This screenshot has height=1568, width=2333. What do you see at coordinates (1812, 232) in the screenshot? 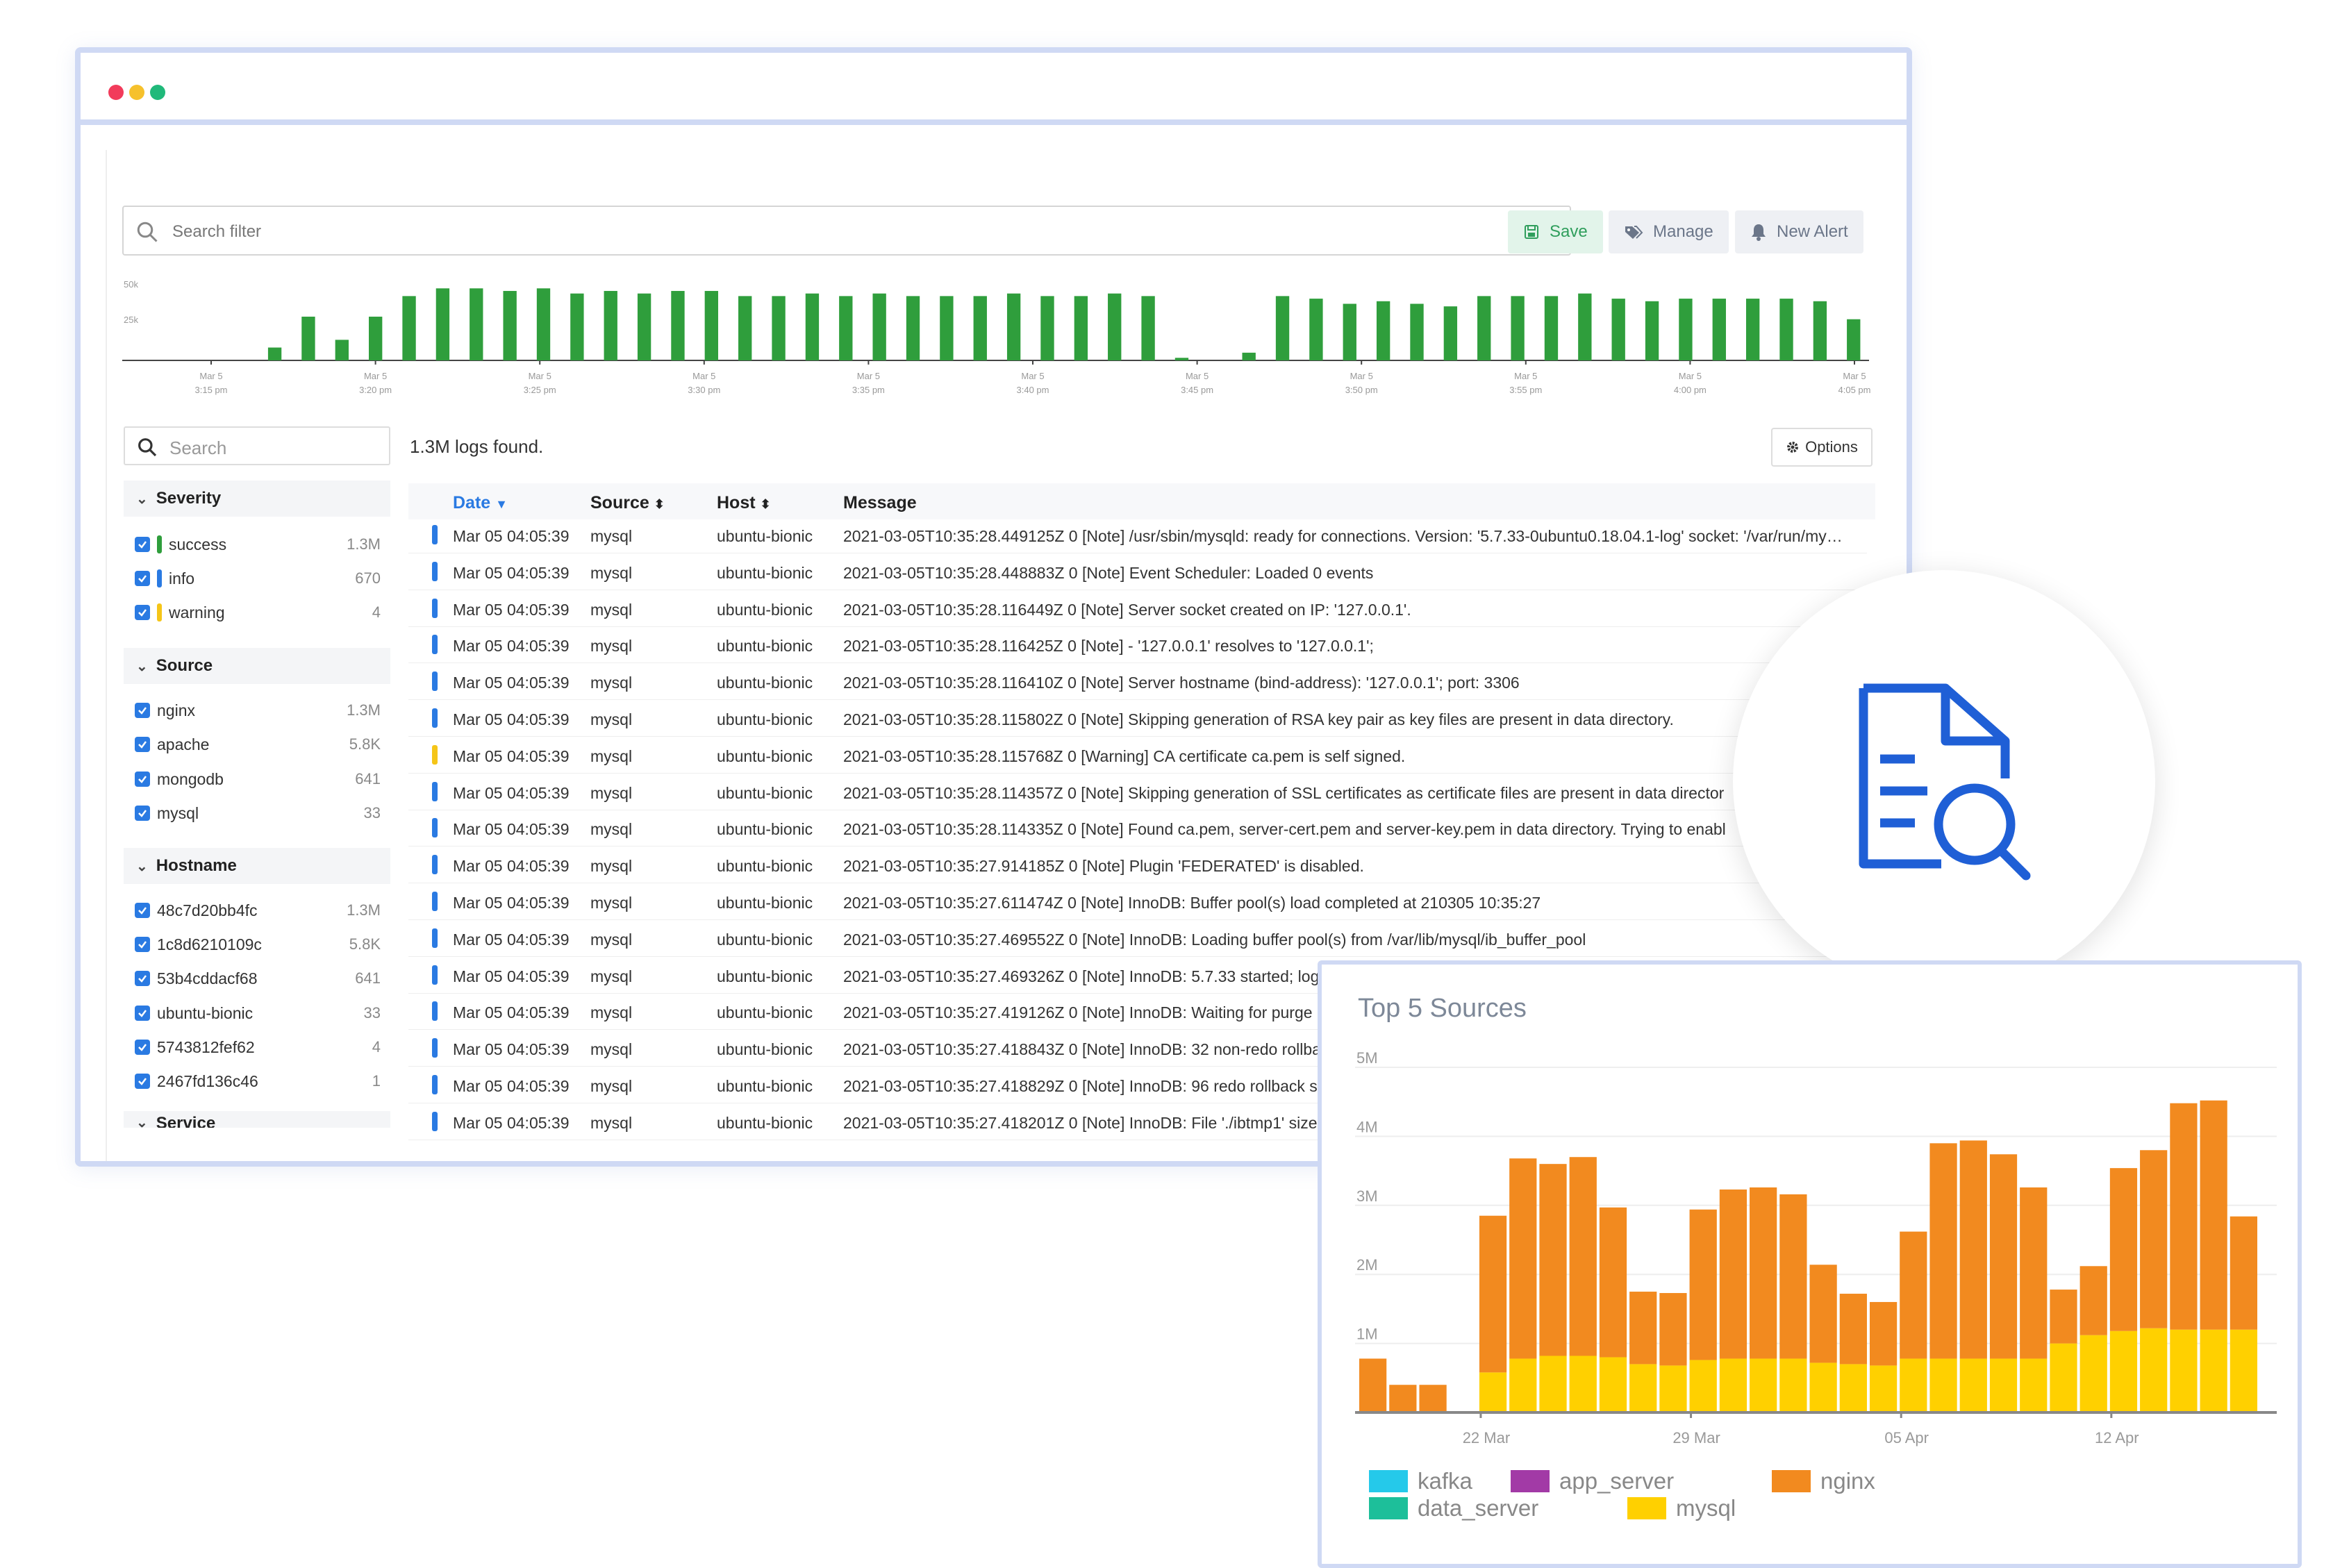
I see `new-alert-label: New Alert` at bounding box center [1812, 232].